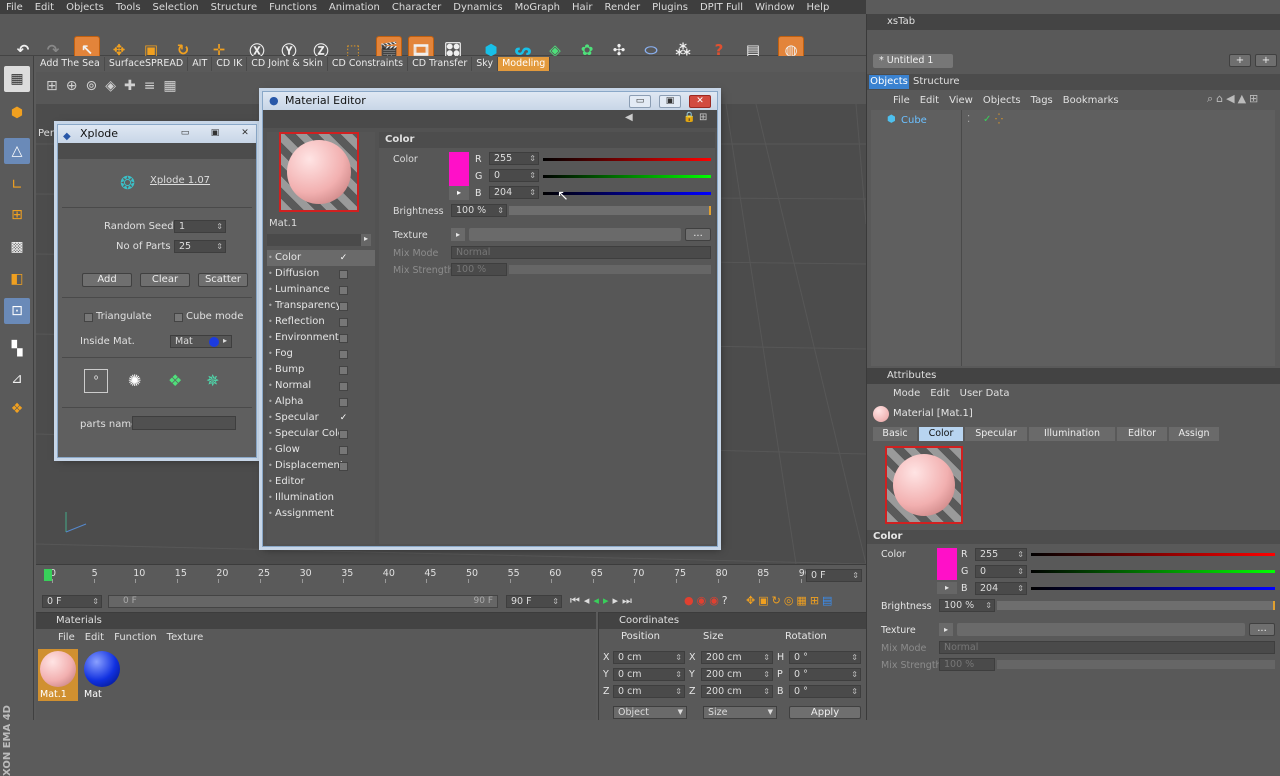 Image resolution: width=1280 pixels, height=776 pixels. What do you see at coordinates (185, 637) in the screenshot?
I see `materials-menu-texture: Texture` at bounding box center [185, 637].